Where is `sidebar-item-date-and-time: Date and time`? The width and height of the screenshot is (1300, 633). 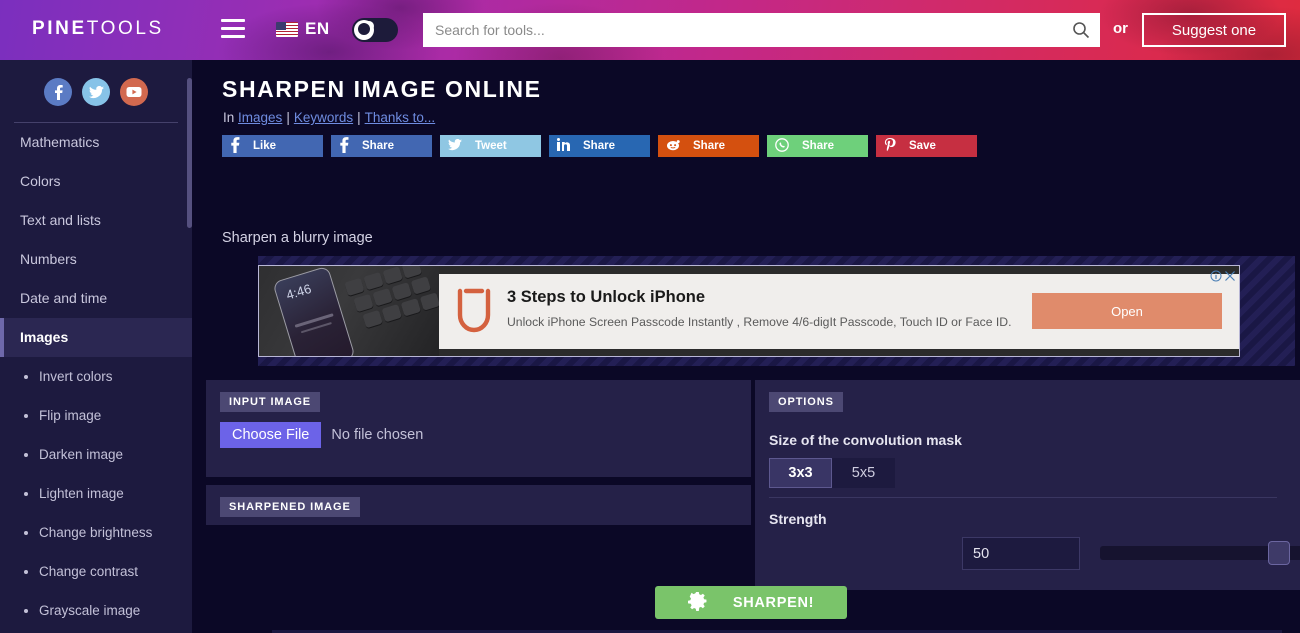
sidebar-item-date-and-time: Date and time is located at coordinates (96, 298).